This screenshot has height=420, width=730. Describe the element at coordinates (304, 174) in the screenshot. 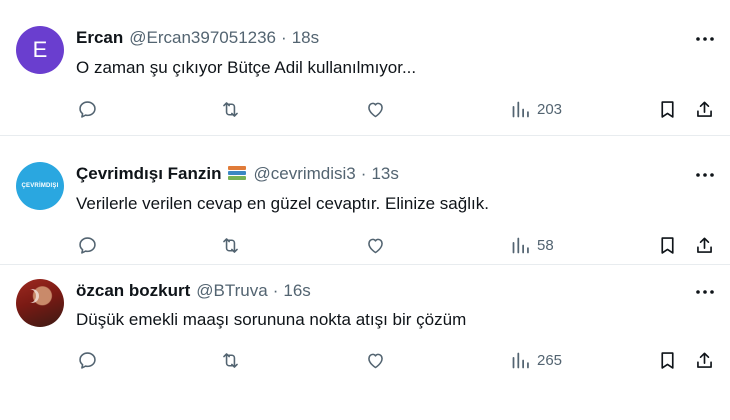

I see `author-handle: @cevrimdisi3` at that location.